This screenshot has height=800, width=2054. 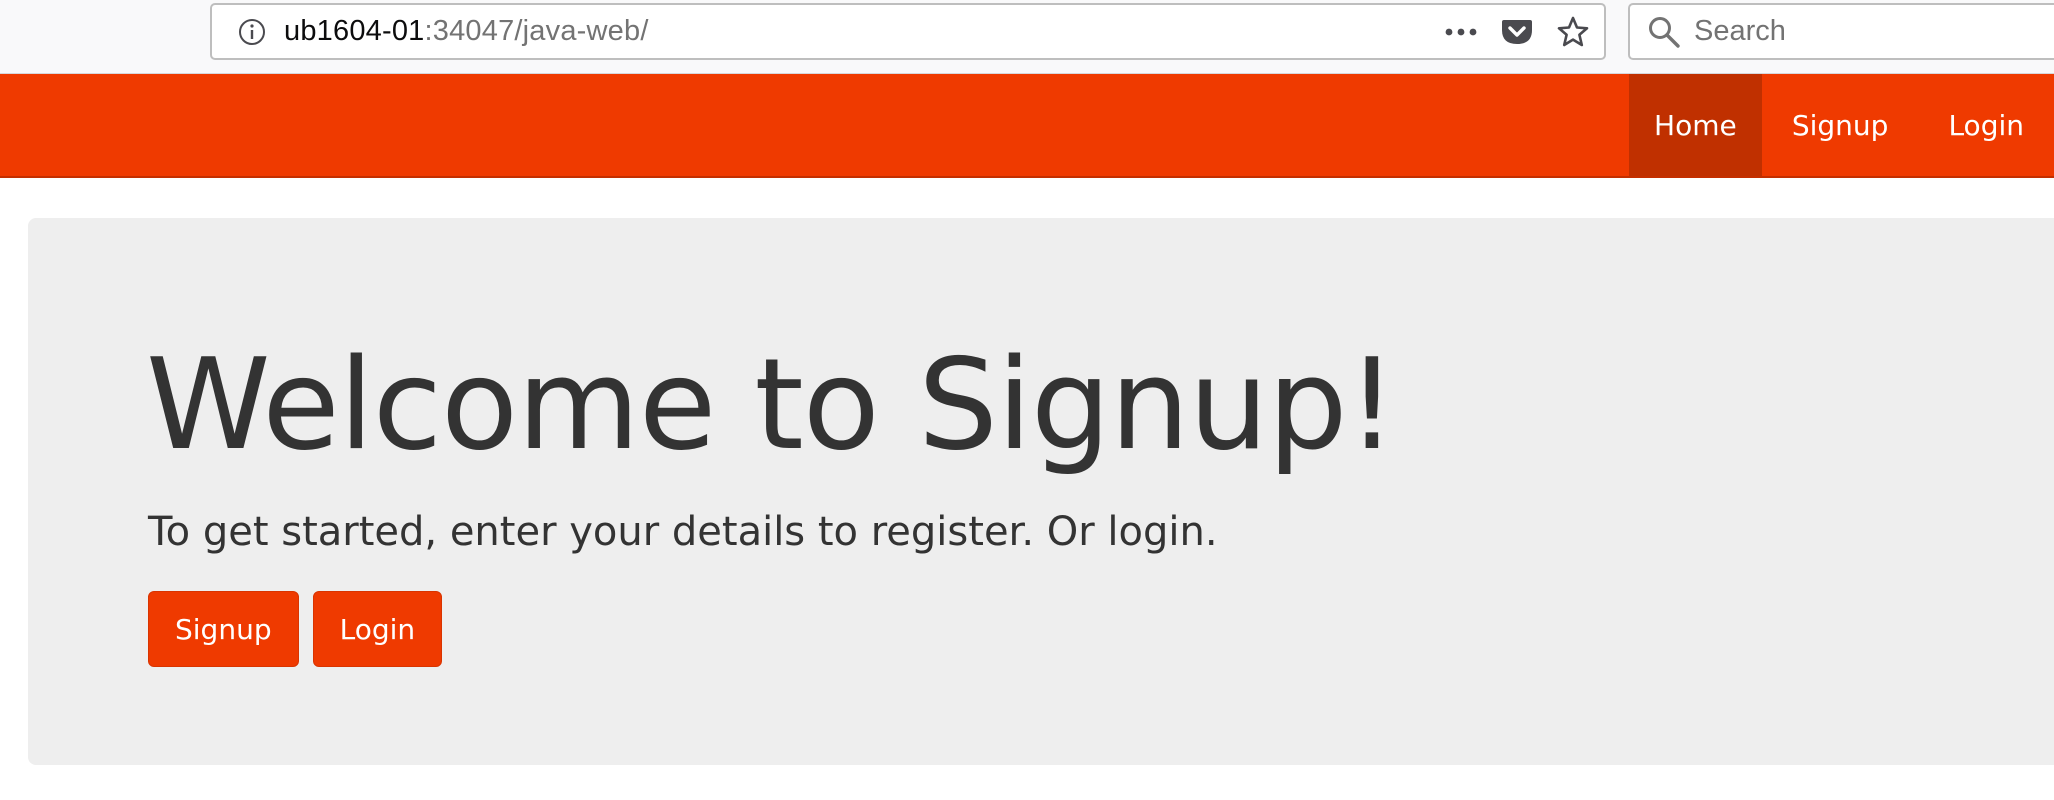 I want to click on info-icon, so click(x=252, y=32).